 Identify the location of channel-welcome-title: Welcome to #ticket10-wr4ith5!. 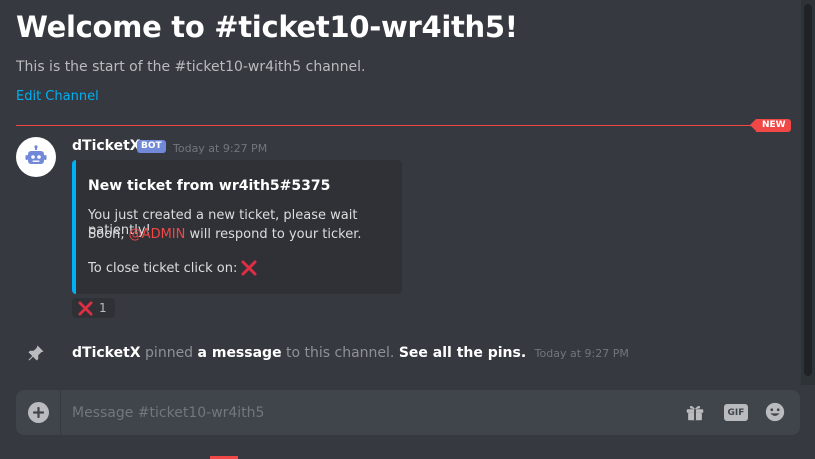
(267, 27).